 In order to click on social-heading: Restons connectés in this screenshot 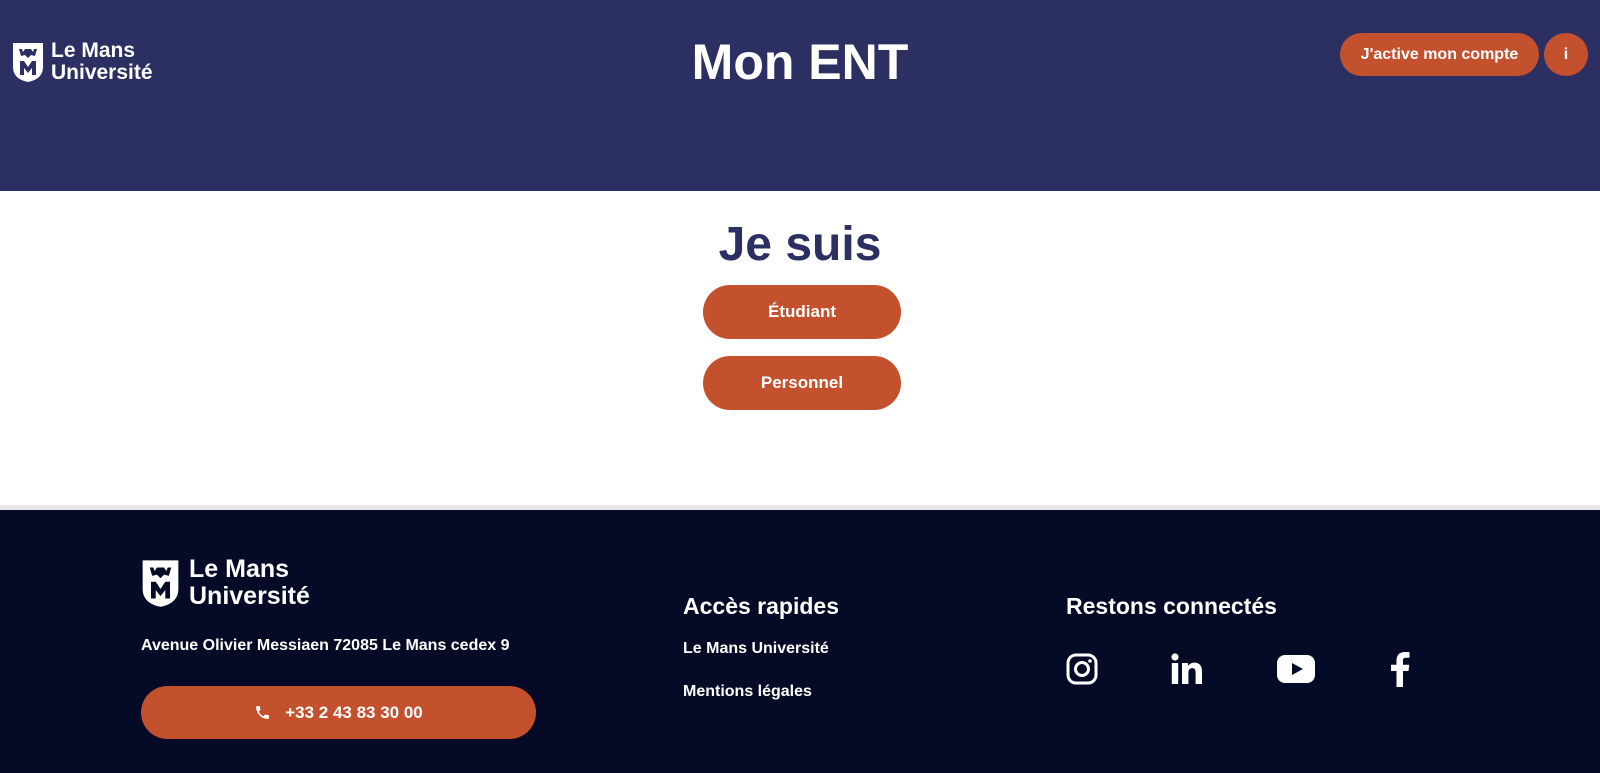, I will do `click(1171, 606)`.